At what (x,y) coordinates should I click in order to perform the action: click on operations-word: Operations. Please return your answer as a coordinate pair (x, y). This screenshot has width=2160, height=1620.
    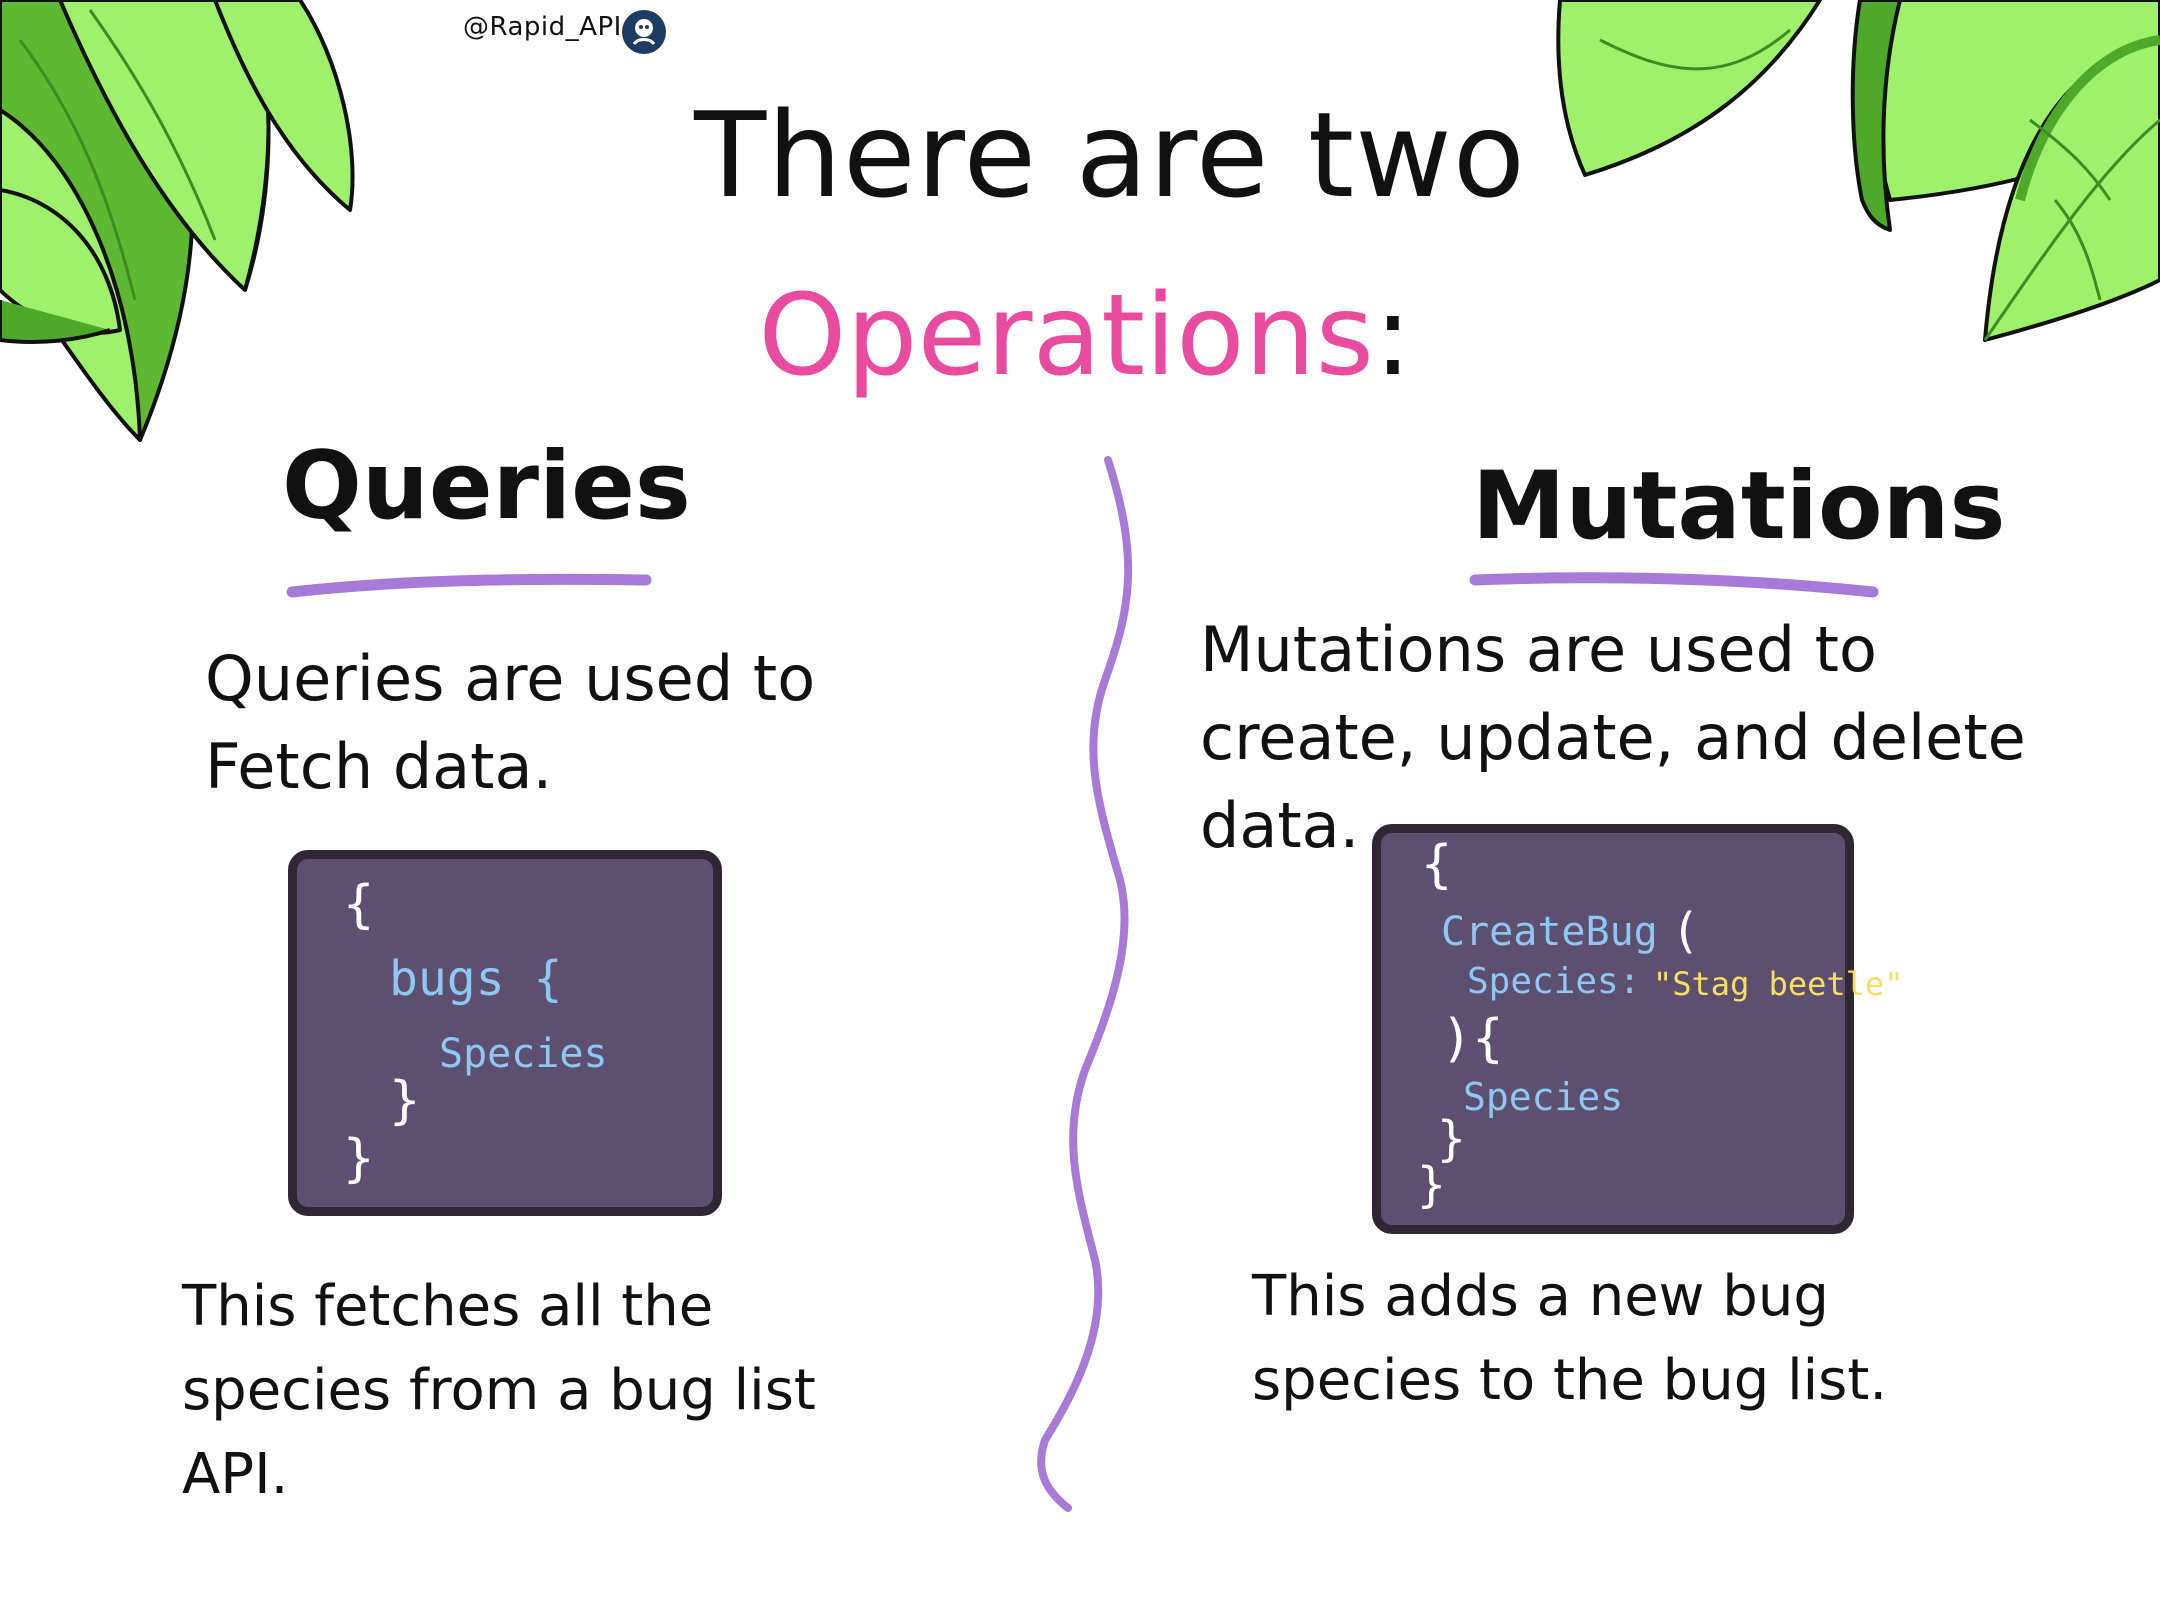
    Looking at the image, I should click on (1066, 336).